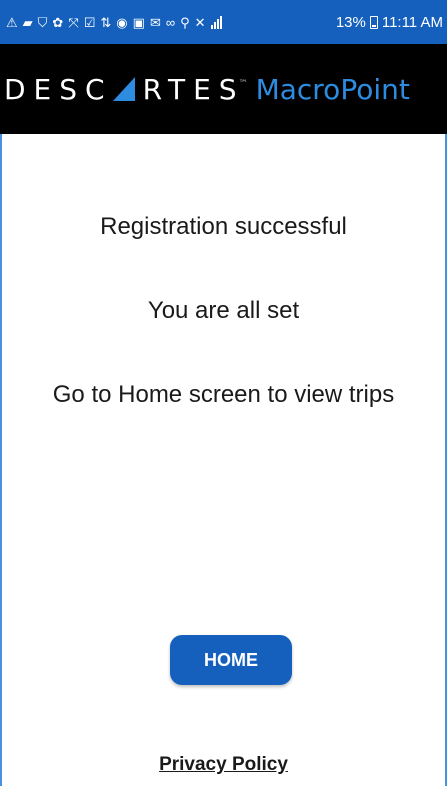 This screenshot has width=447, height=786. Describe the element at coordinates (243, 83) in the screenshot. I see `trademark: ™` at that location.